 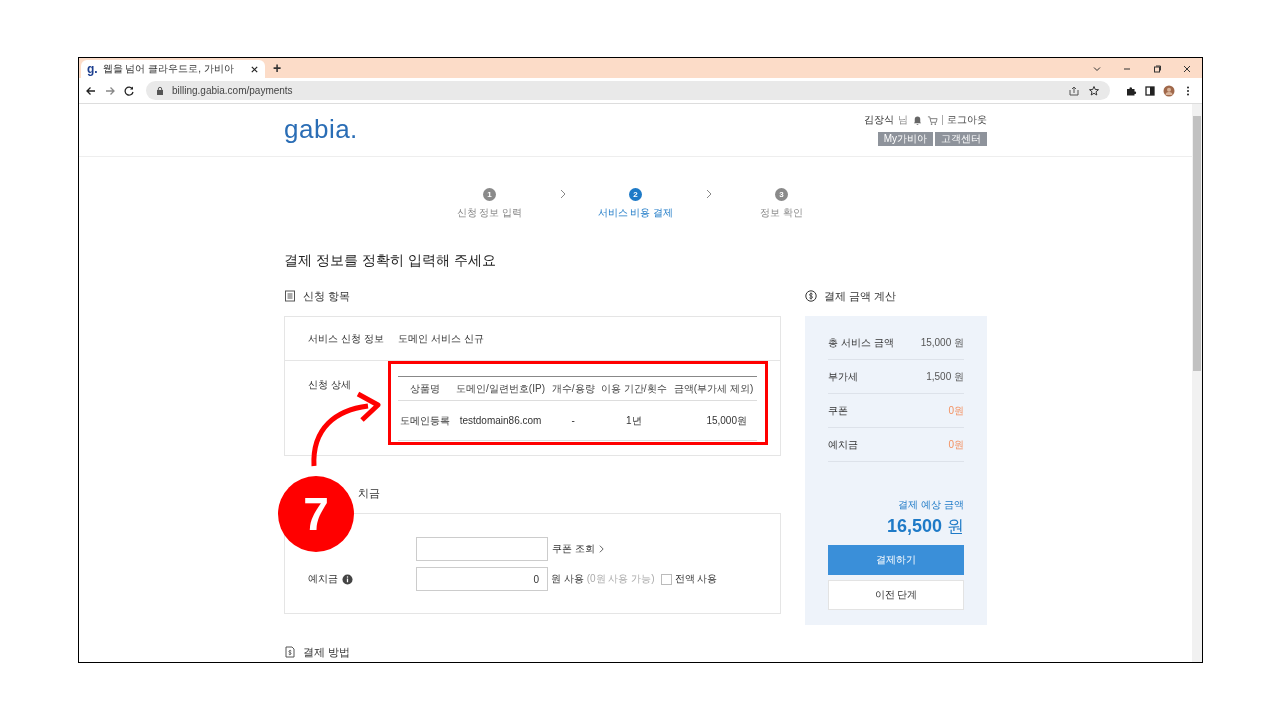 What do you see at coordinates (713, 420) in the screenshot?
I see `table-cell: 15,000원` at bounding box center [713, 420].